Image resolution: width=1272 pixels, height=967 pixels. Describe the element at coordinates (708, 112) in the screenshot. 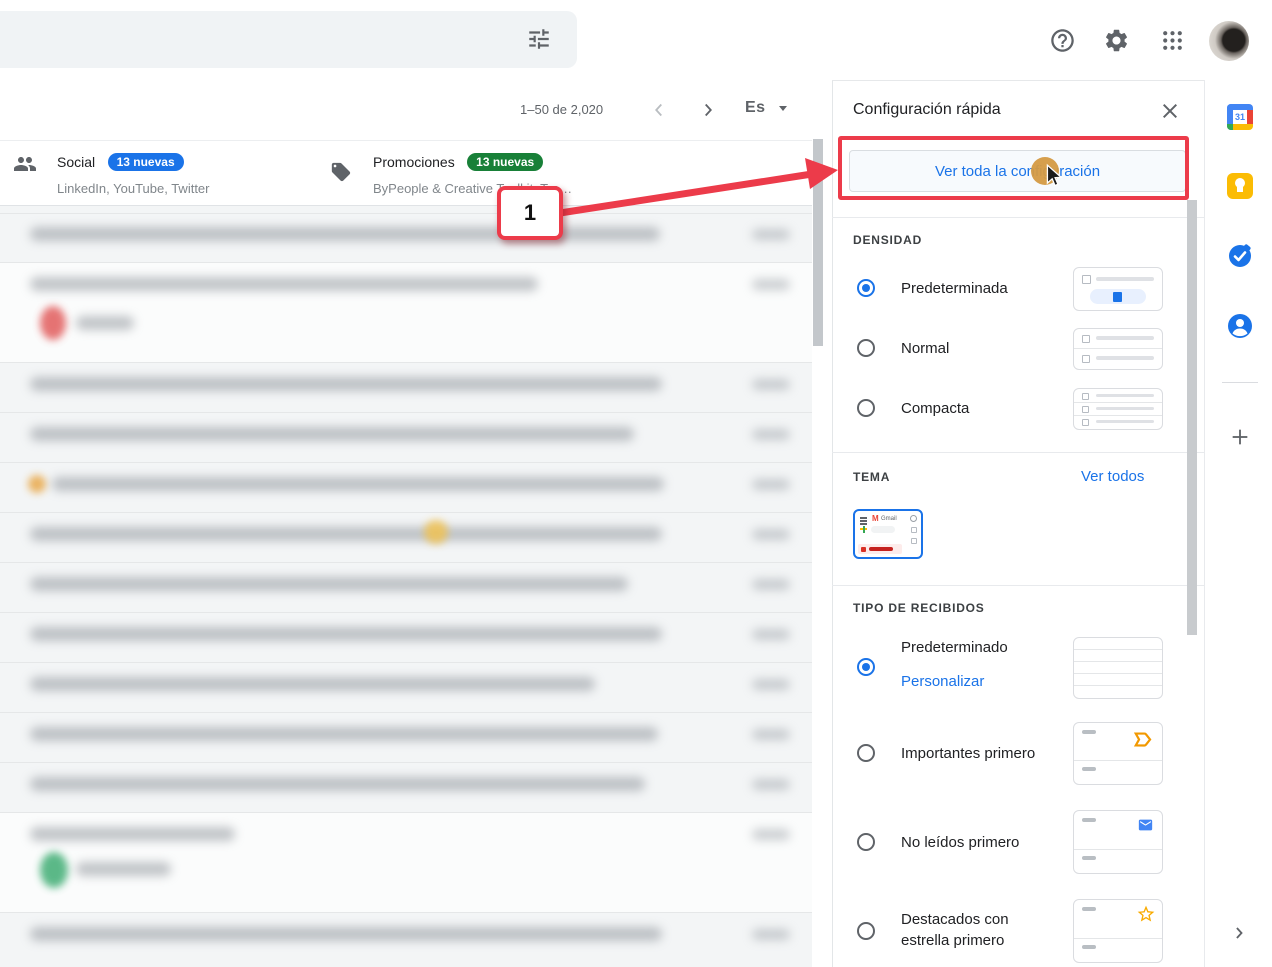

I see `older-page-chevron-right-icon` at that location.